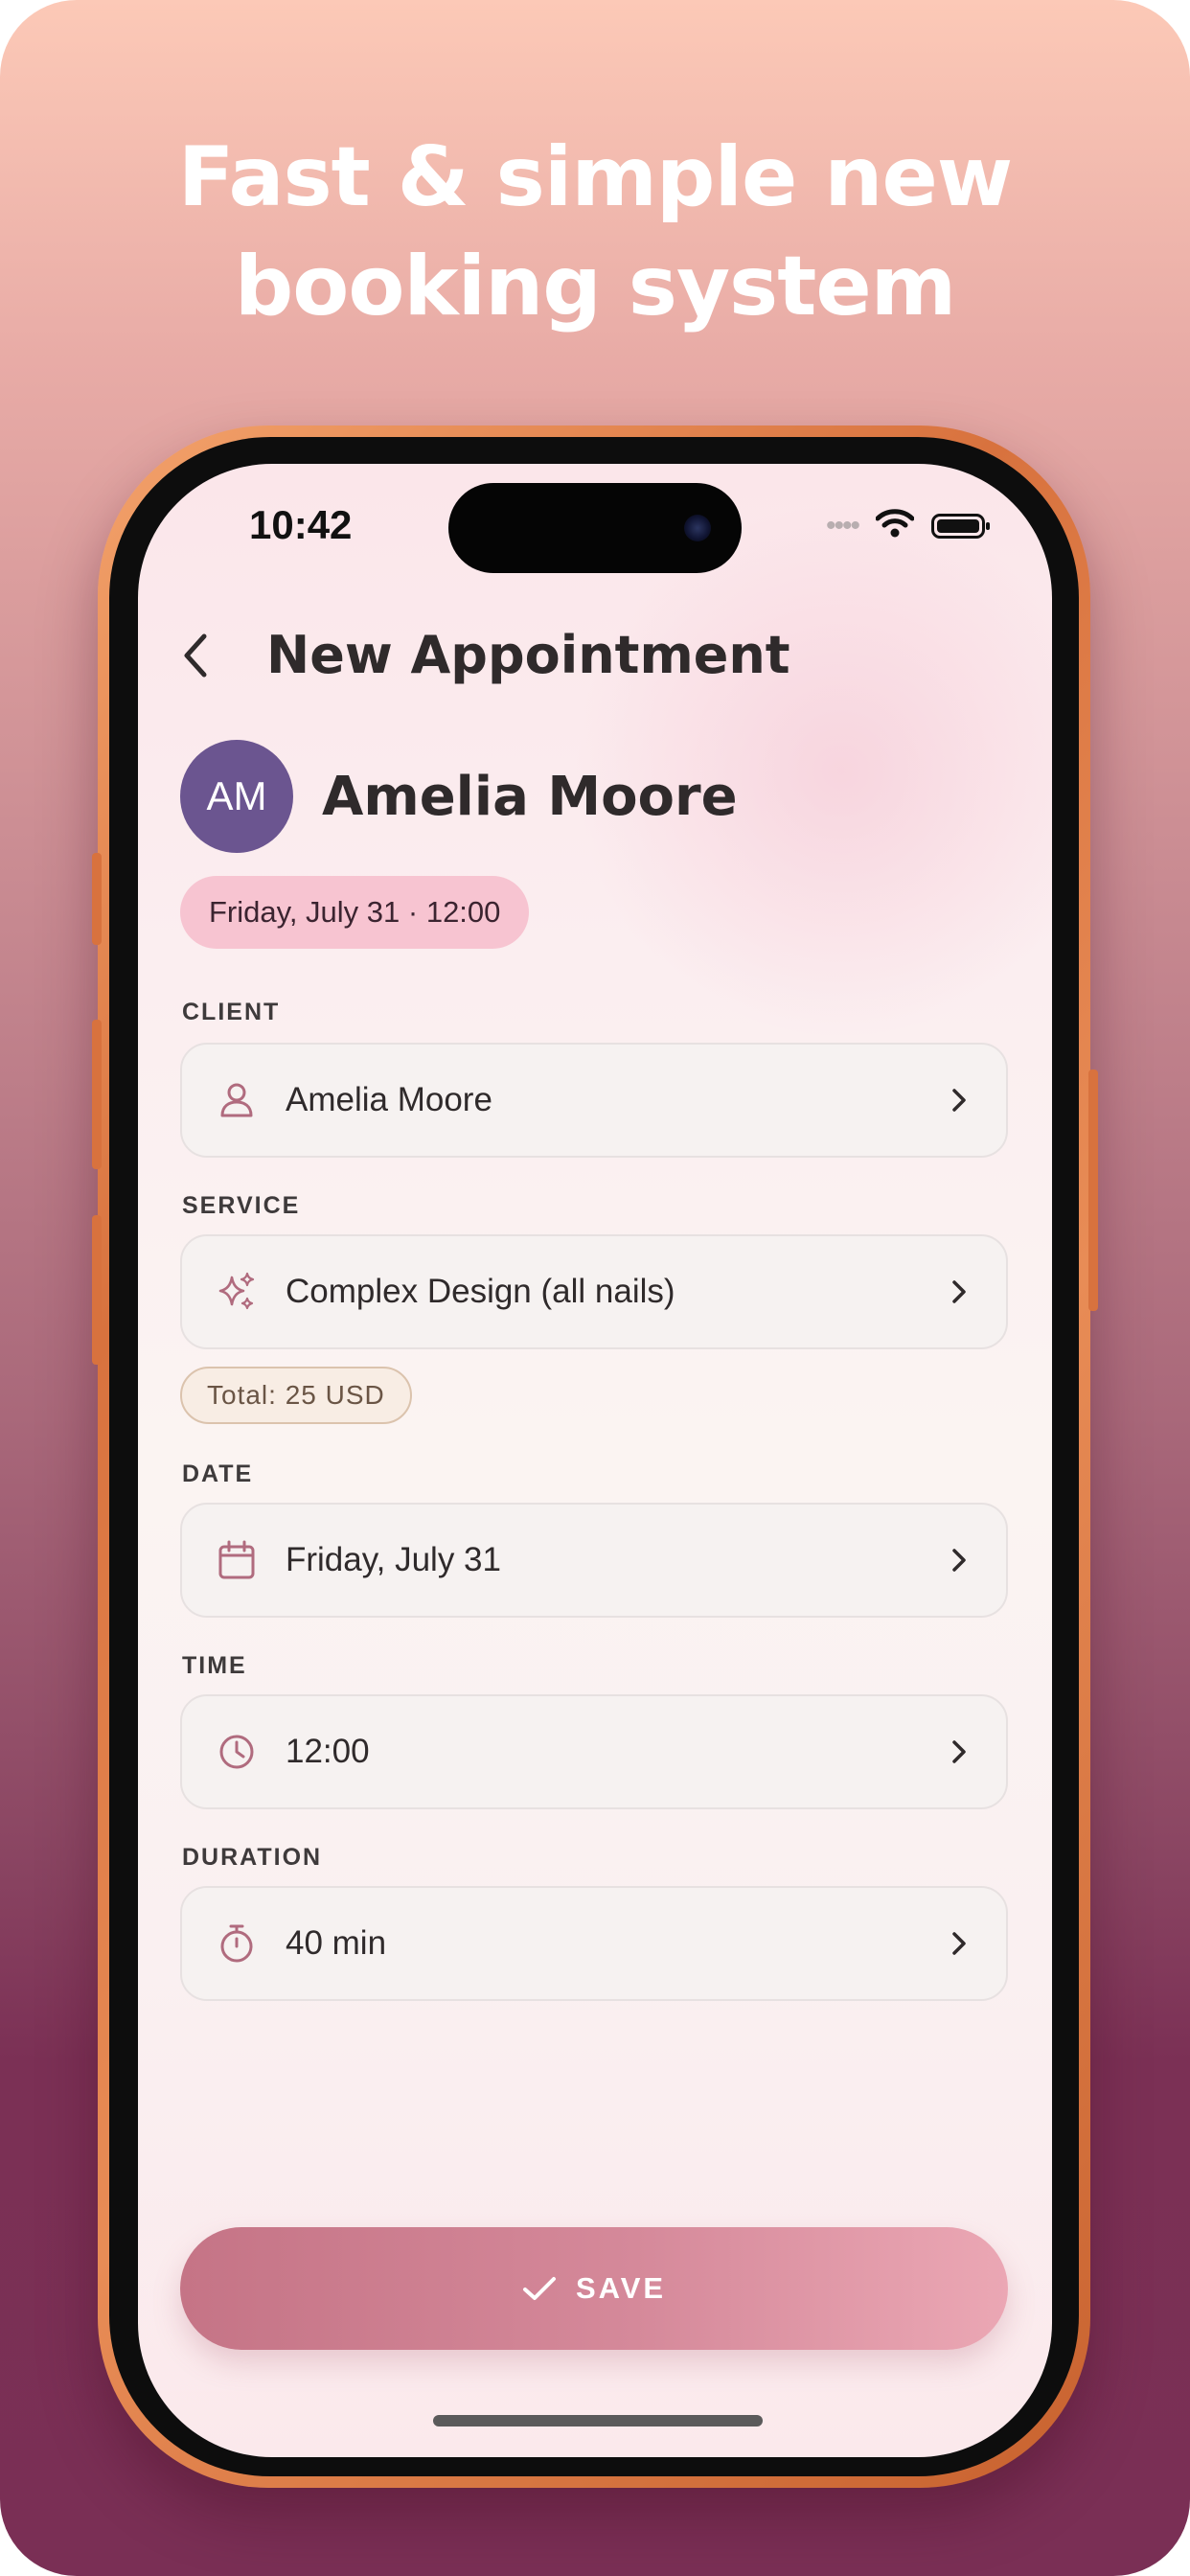 The image size is (1190, 2576). Describe the element at coordinates (389, 1099) in the screenshot. I see `client-value: Amelia Moore` at that location.